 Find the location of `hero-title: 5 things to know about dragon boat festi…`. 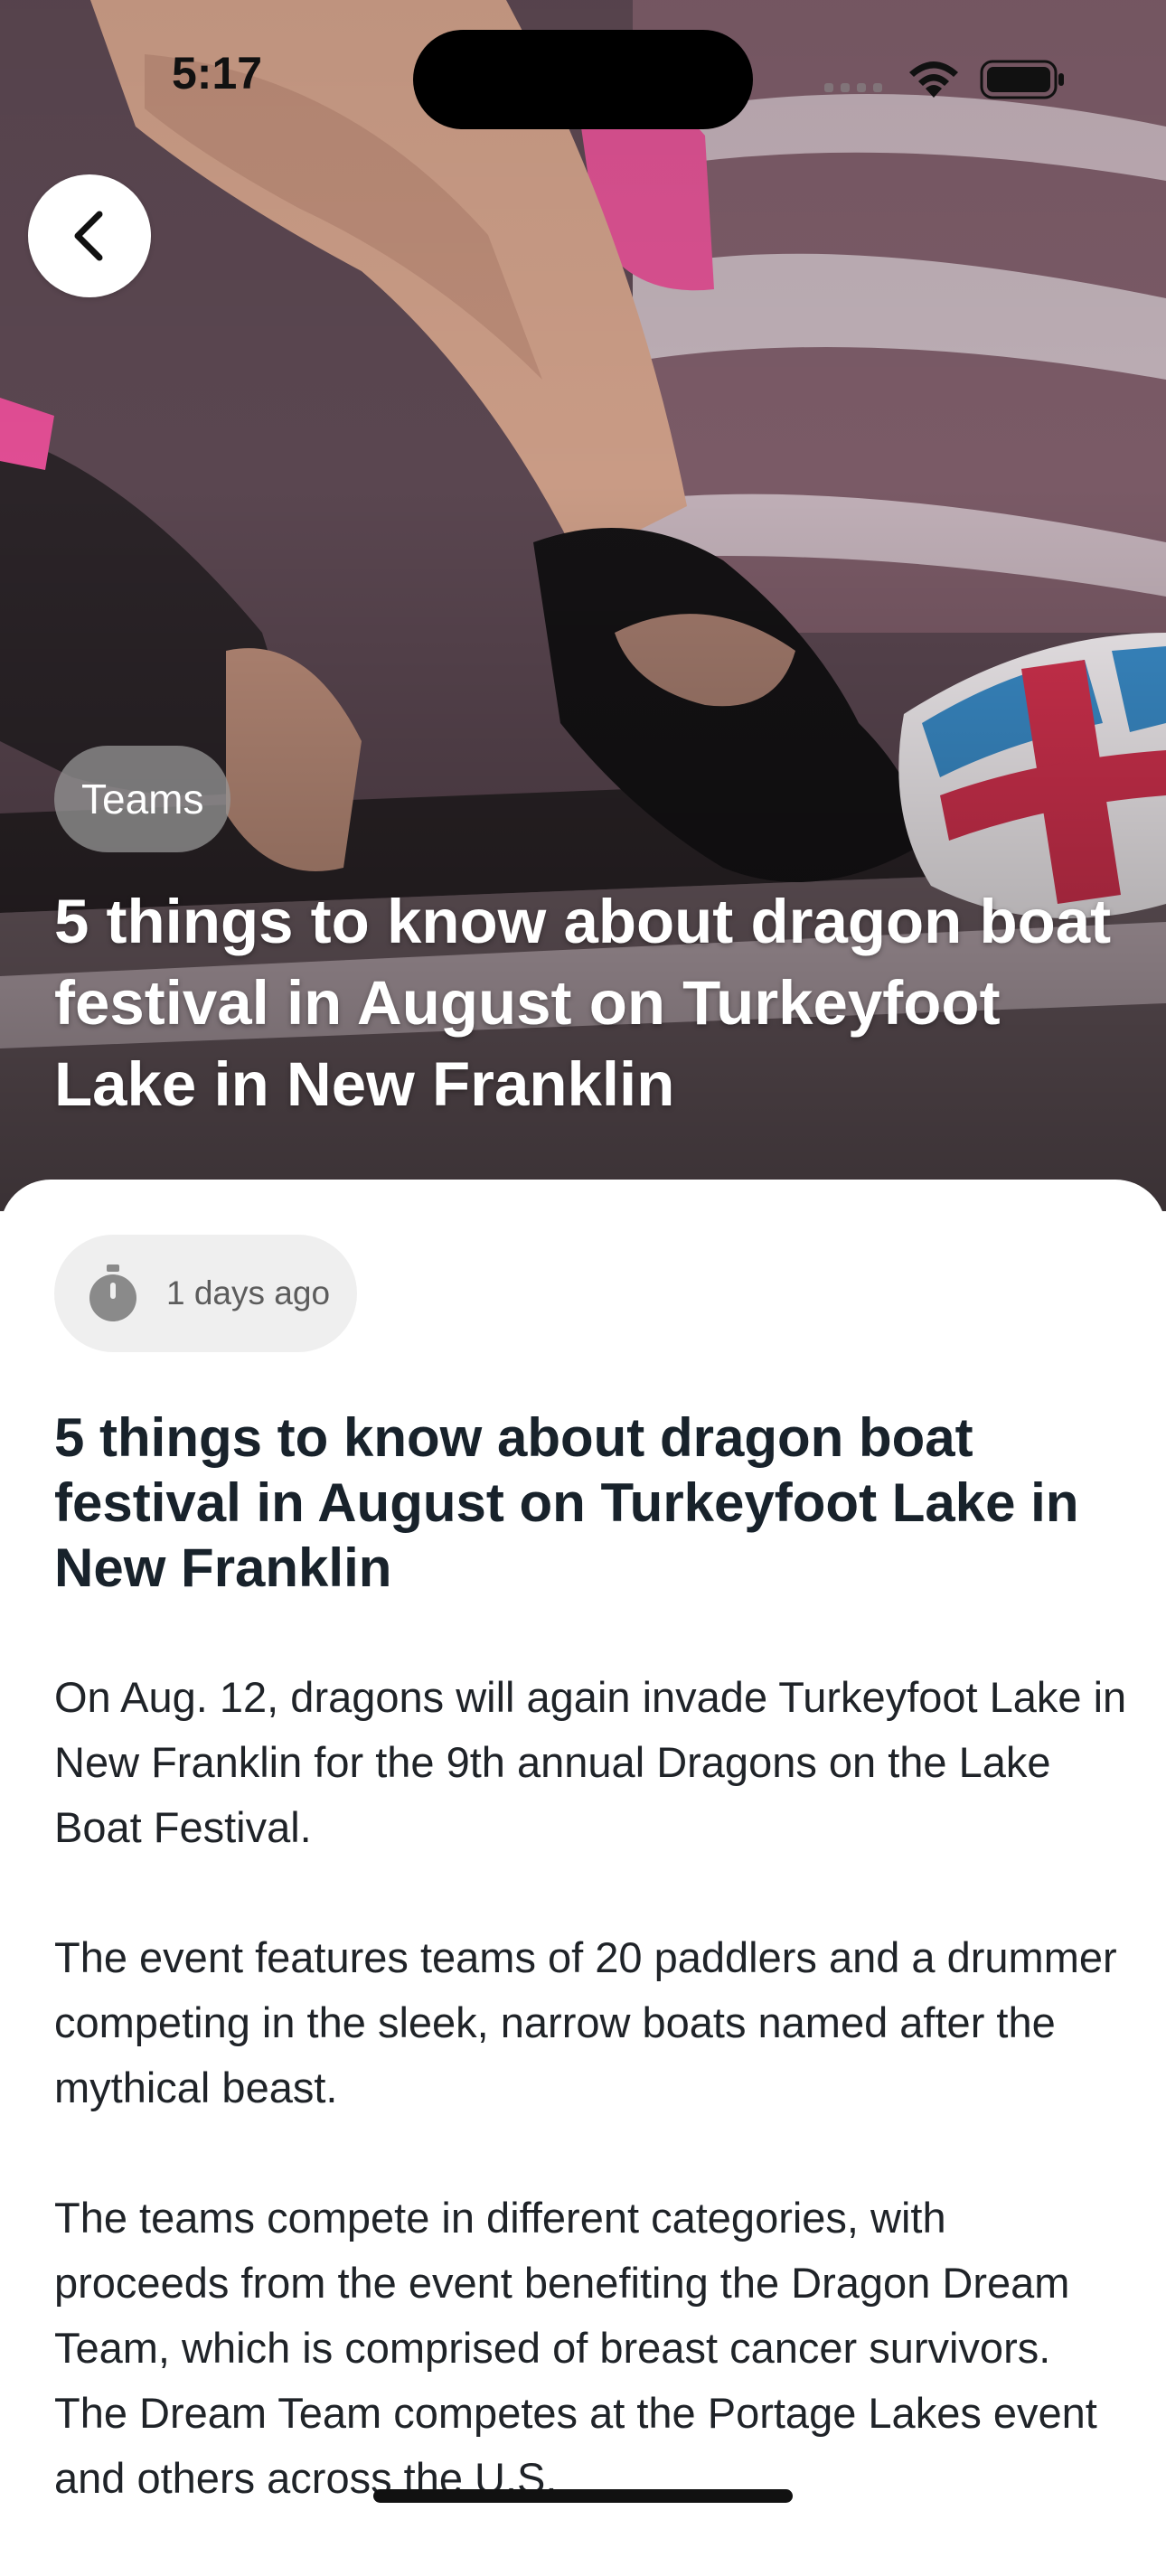

hero-title: 5 things to know about dragon boat festi… is located at coordinates (583, 1003).